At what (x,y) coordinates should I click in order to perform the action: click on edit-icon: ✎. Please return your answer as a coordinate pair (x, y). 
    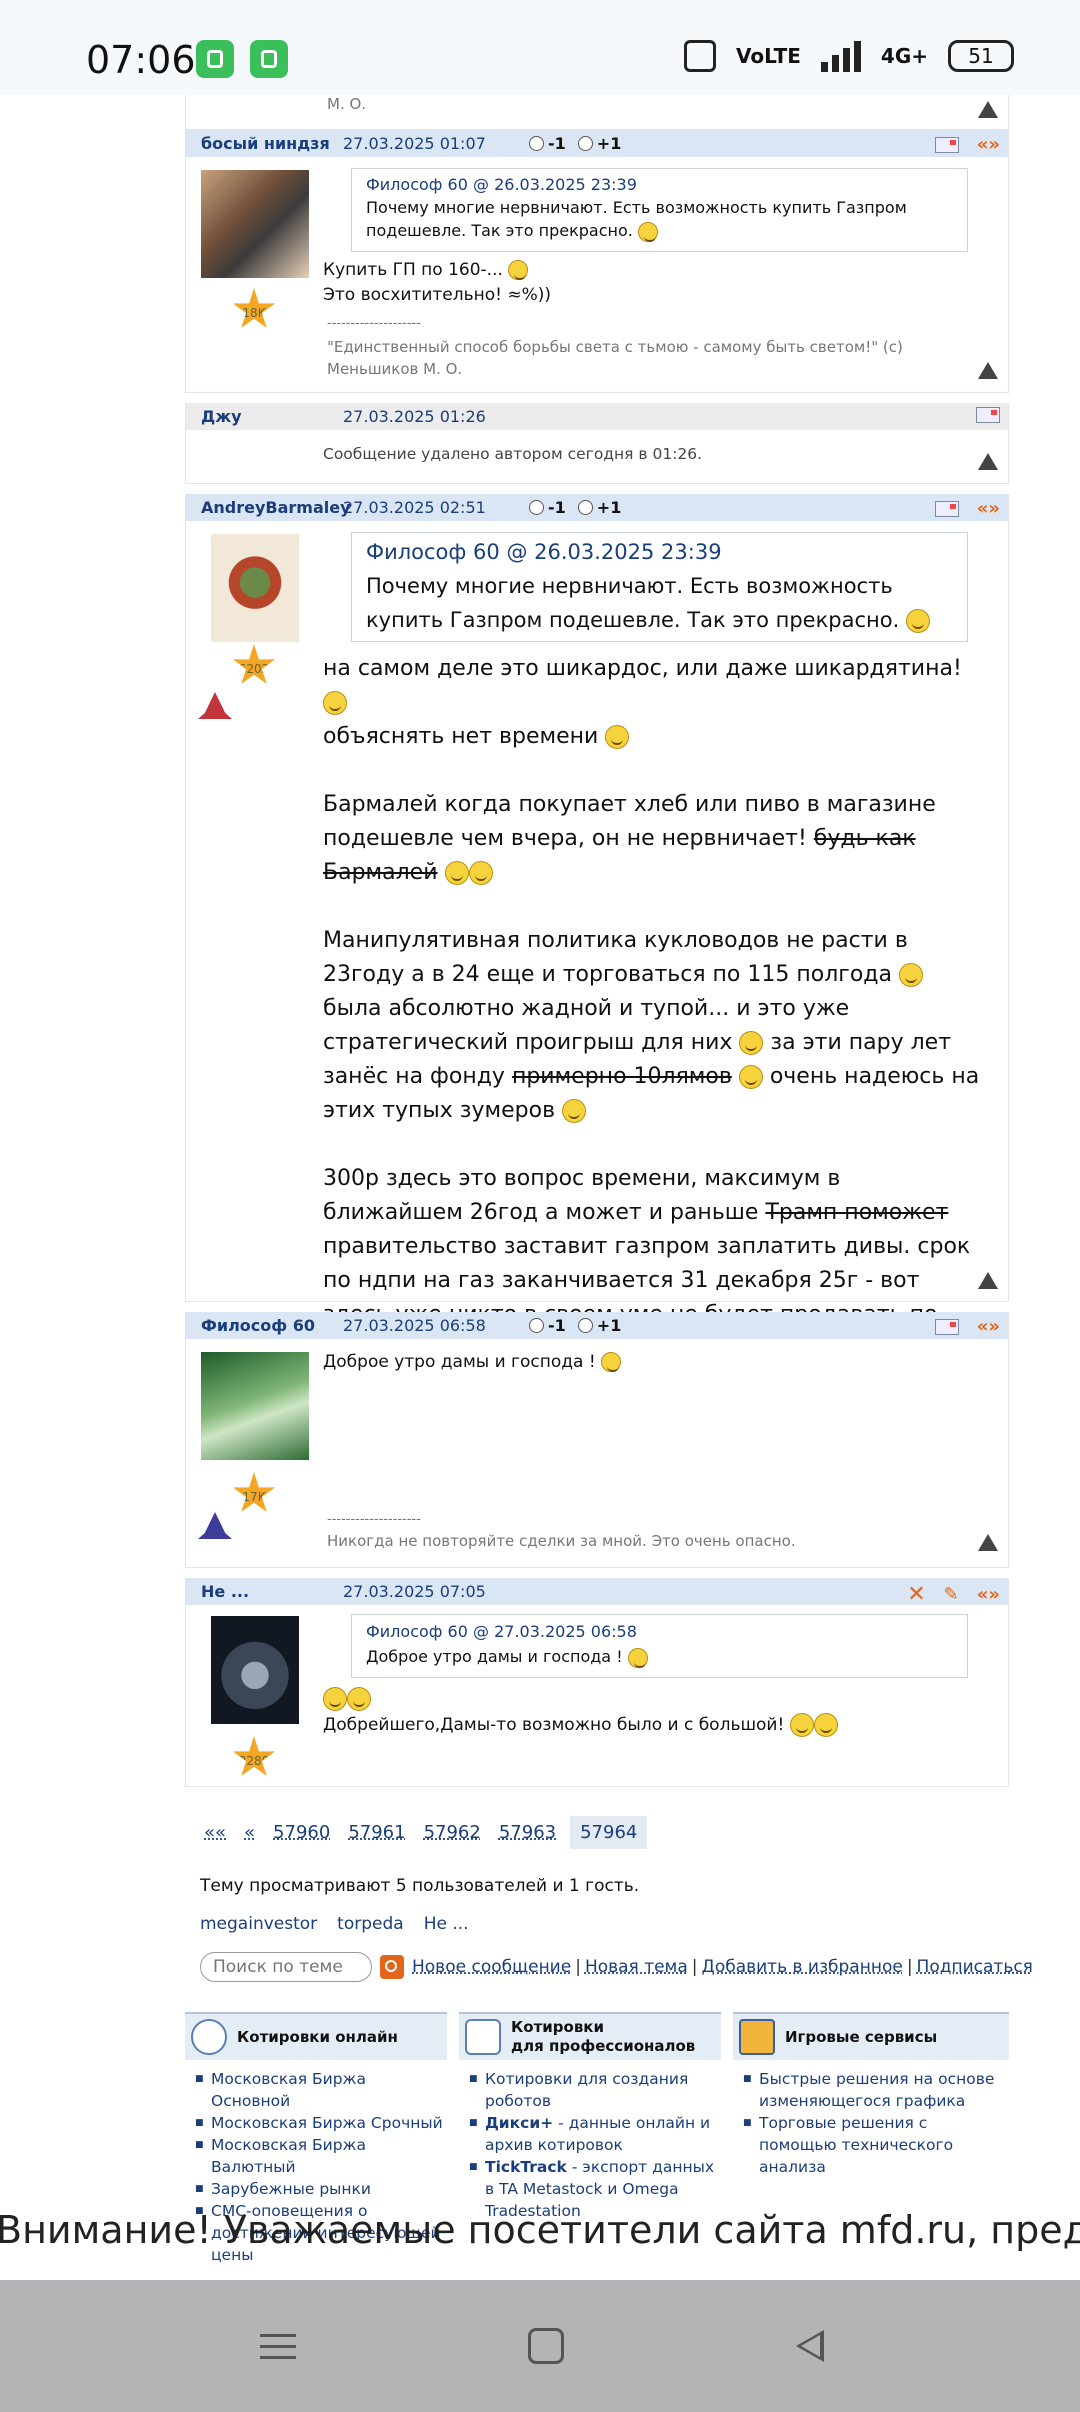
    Looking at the image, I should click on (951, 1594).